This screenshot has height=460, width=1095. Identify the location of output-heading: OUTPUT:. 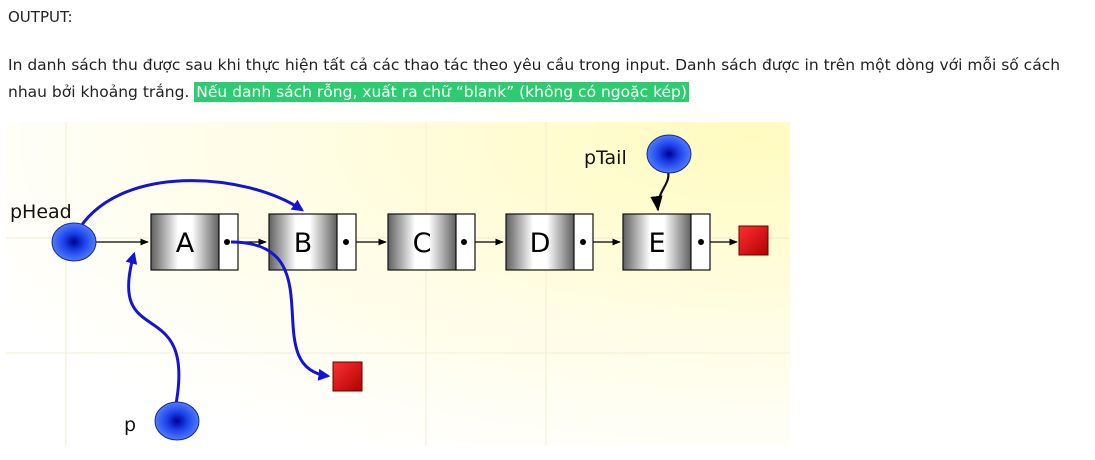
(40, 17).